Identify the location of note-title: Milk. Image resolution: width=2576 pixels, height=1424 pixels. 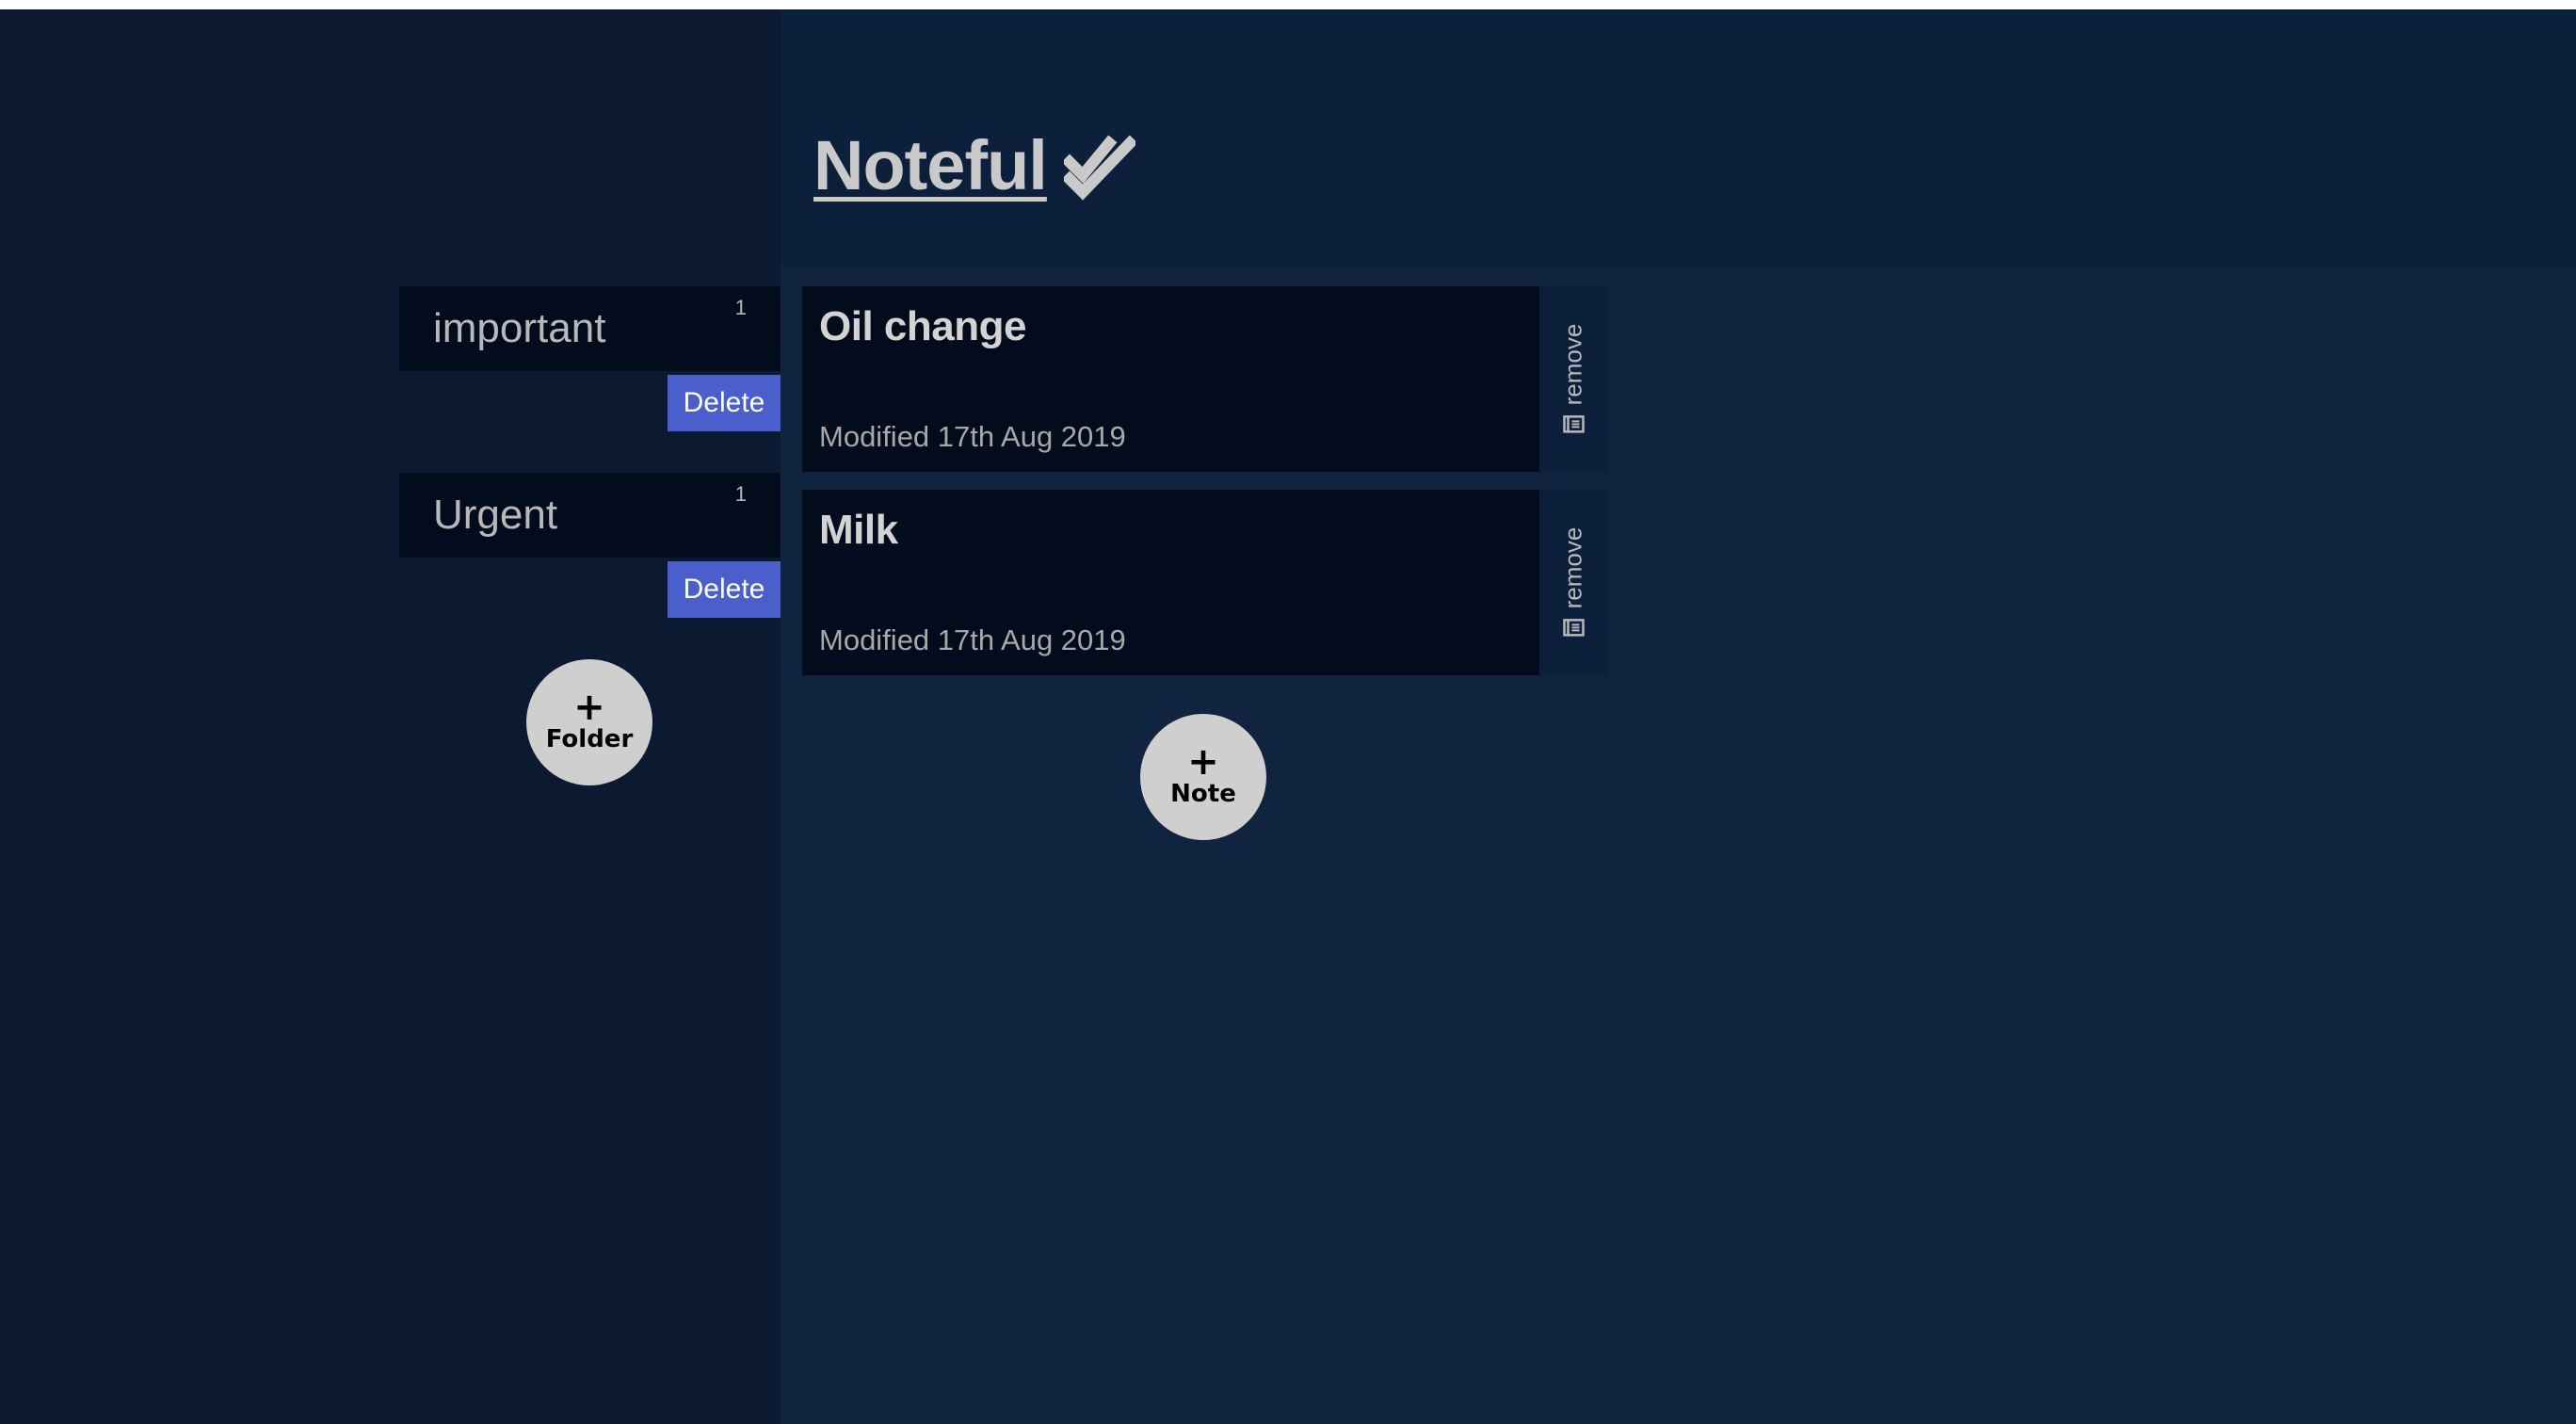
(858, 530).